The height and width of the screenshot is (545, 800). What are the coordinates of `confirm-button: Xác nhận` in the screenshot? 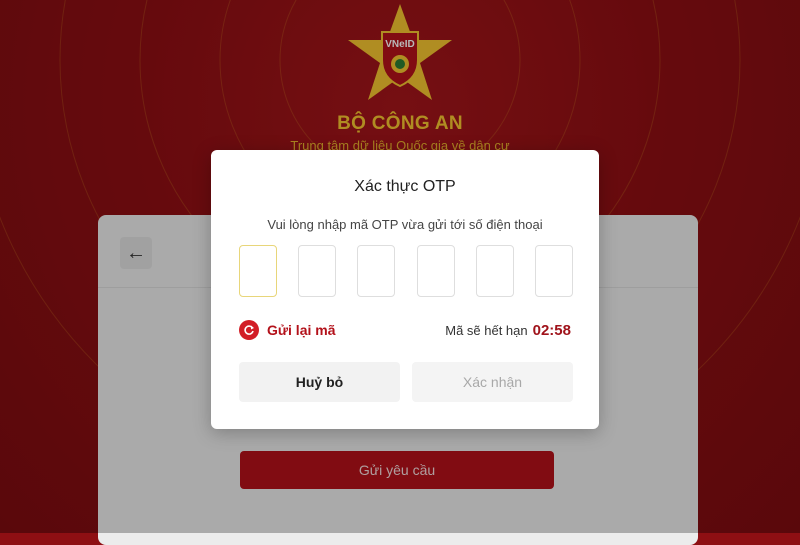 It's located at (492, 382).